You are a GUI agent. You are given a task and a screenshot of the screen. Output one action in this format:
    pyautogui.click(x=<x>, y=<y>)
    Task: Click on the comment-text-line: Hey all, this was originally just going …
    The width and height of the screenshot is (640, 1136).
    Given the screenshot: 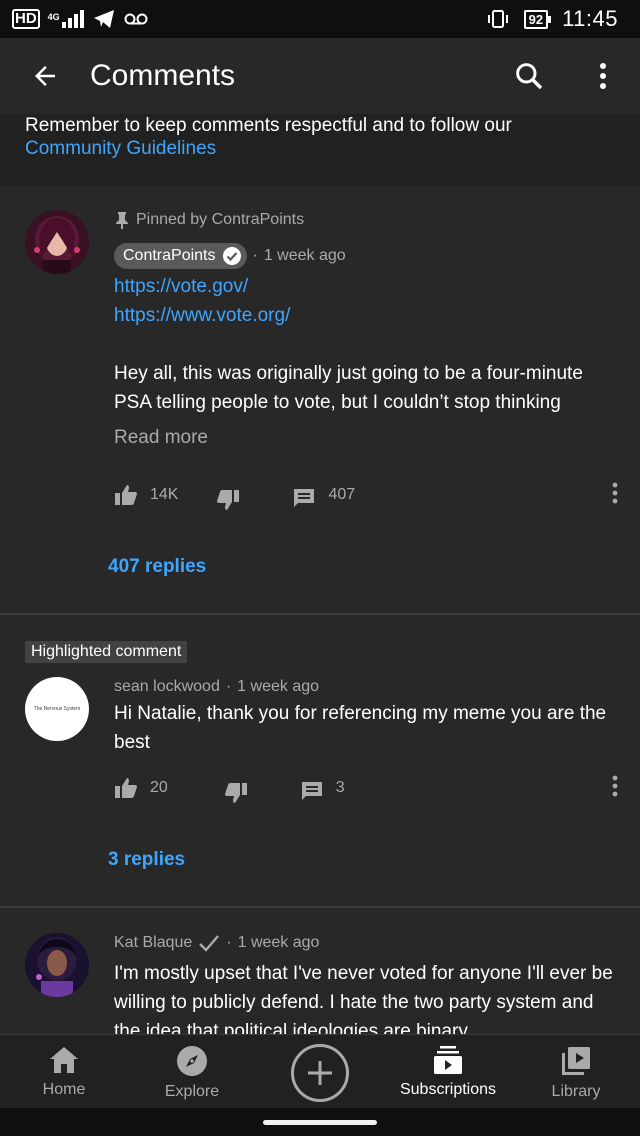 What is the action you would take?
    pyautogui.click(x=348, y=373)
    